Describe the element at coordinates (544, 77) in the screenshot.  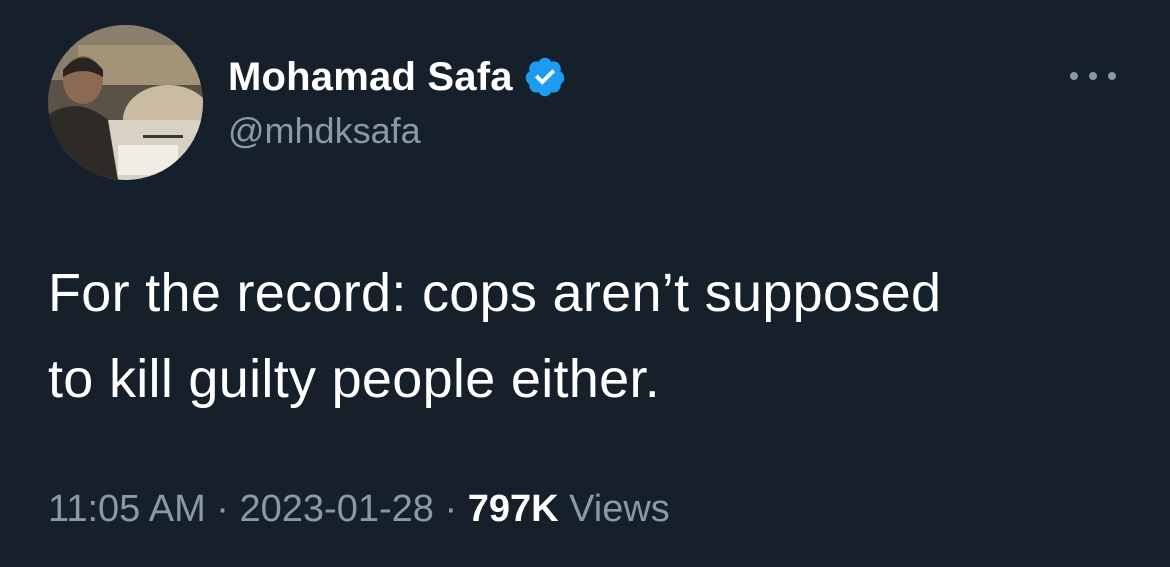
I see `verified-badge-icon` at that location.